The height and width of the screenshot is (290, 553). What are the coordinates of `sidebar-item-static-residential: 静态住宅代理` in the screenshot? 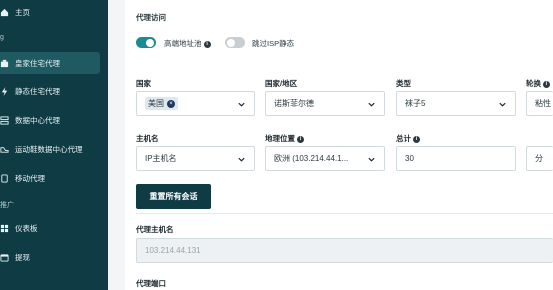 It's located at (54, 91).